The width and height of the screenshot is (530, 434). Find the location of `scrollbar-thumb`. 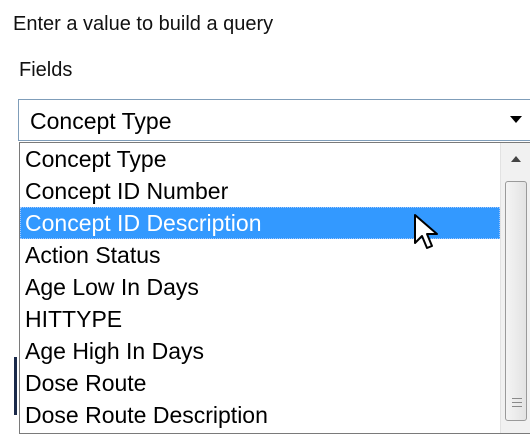

scrollbar-thumb is located at coordinates (516, 301).